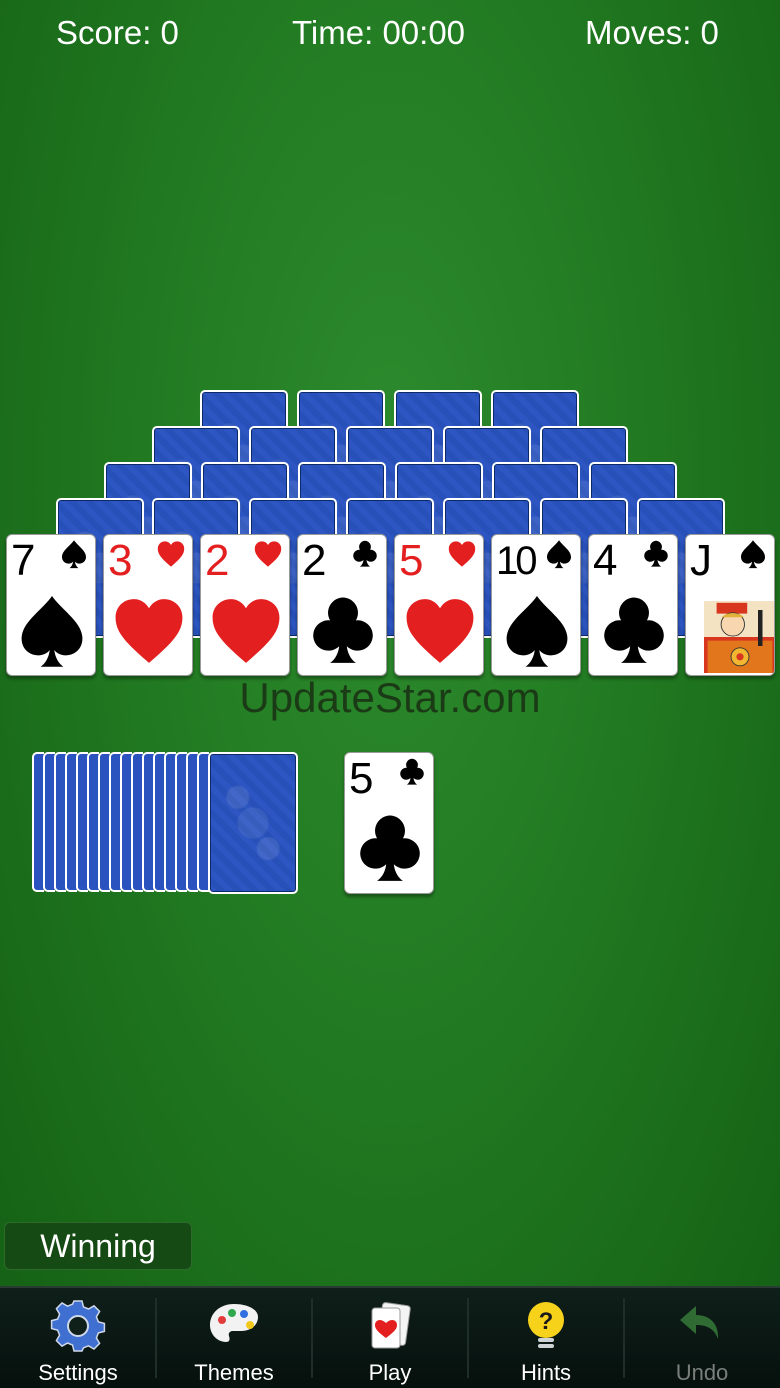 Image resolution: width=780 pixels, height=1388 pixels. I want to click on tableau-card: 3, so click(148, 605).